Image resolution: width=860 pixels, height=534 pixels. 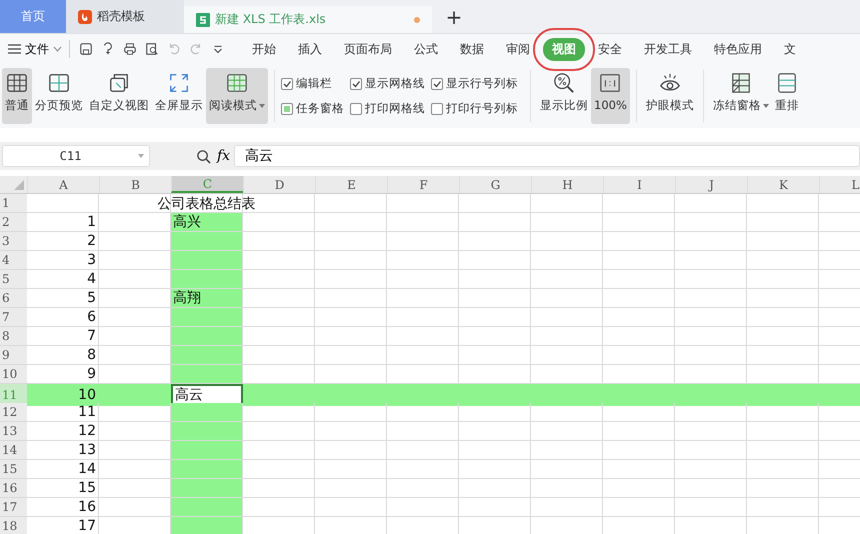 What do you see at coordinates (669, 96) in the screenshot?
I see `ribbon-button: 护眼模式` at bounding box center [669, 96].